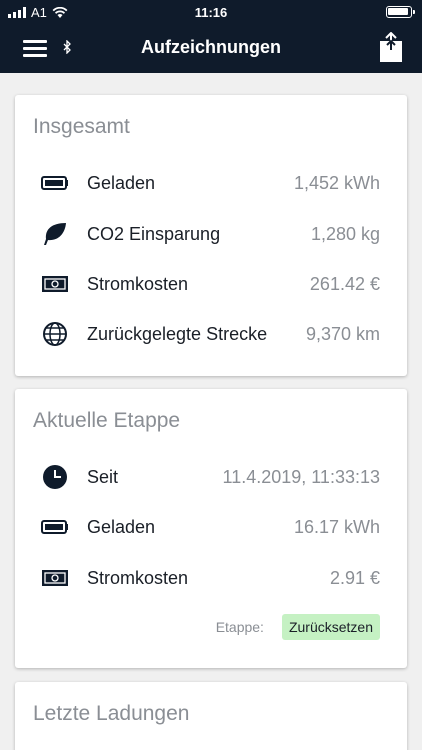  I want to click on stage-row-charged: Geladen 16.17 kWh, so click(211, 527).